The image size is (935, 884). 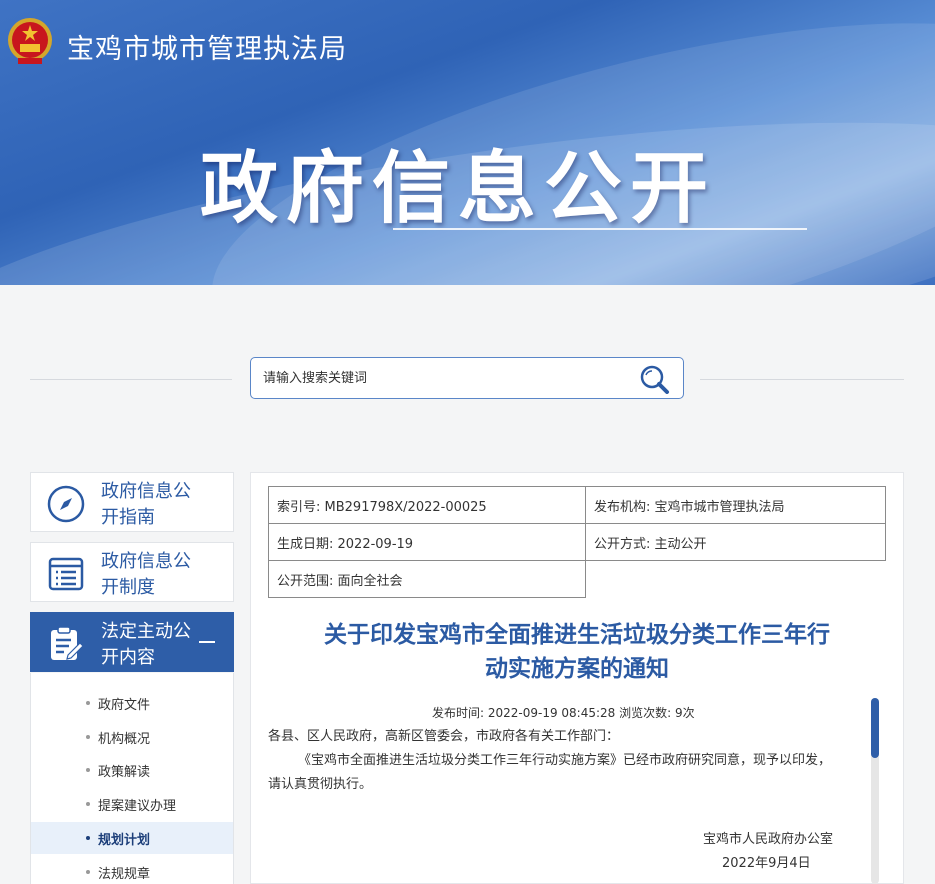 I want to click on search-divider-left, so click(x=131, y=379).